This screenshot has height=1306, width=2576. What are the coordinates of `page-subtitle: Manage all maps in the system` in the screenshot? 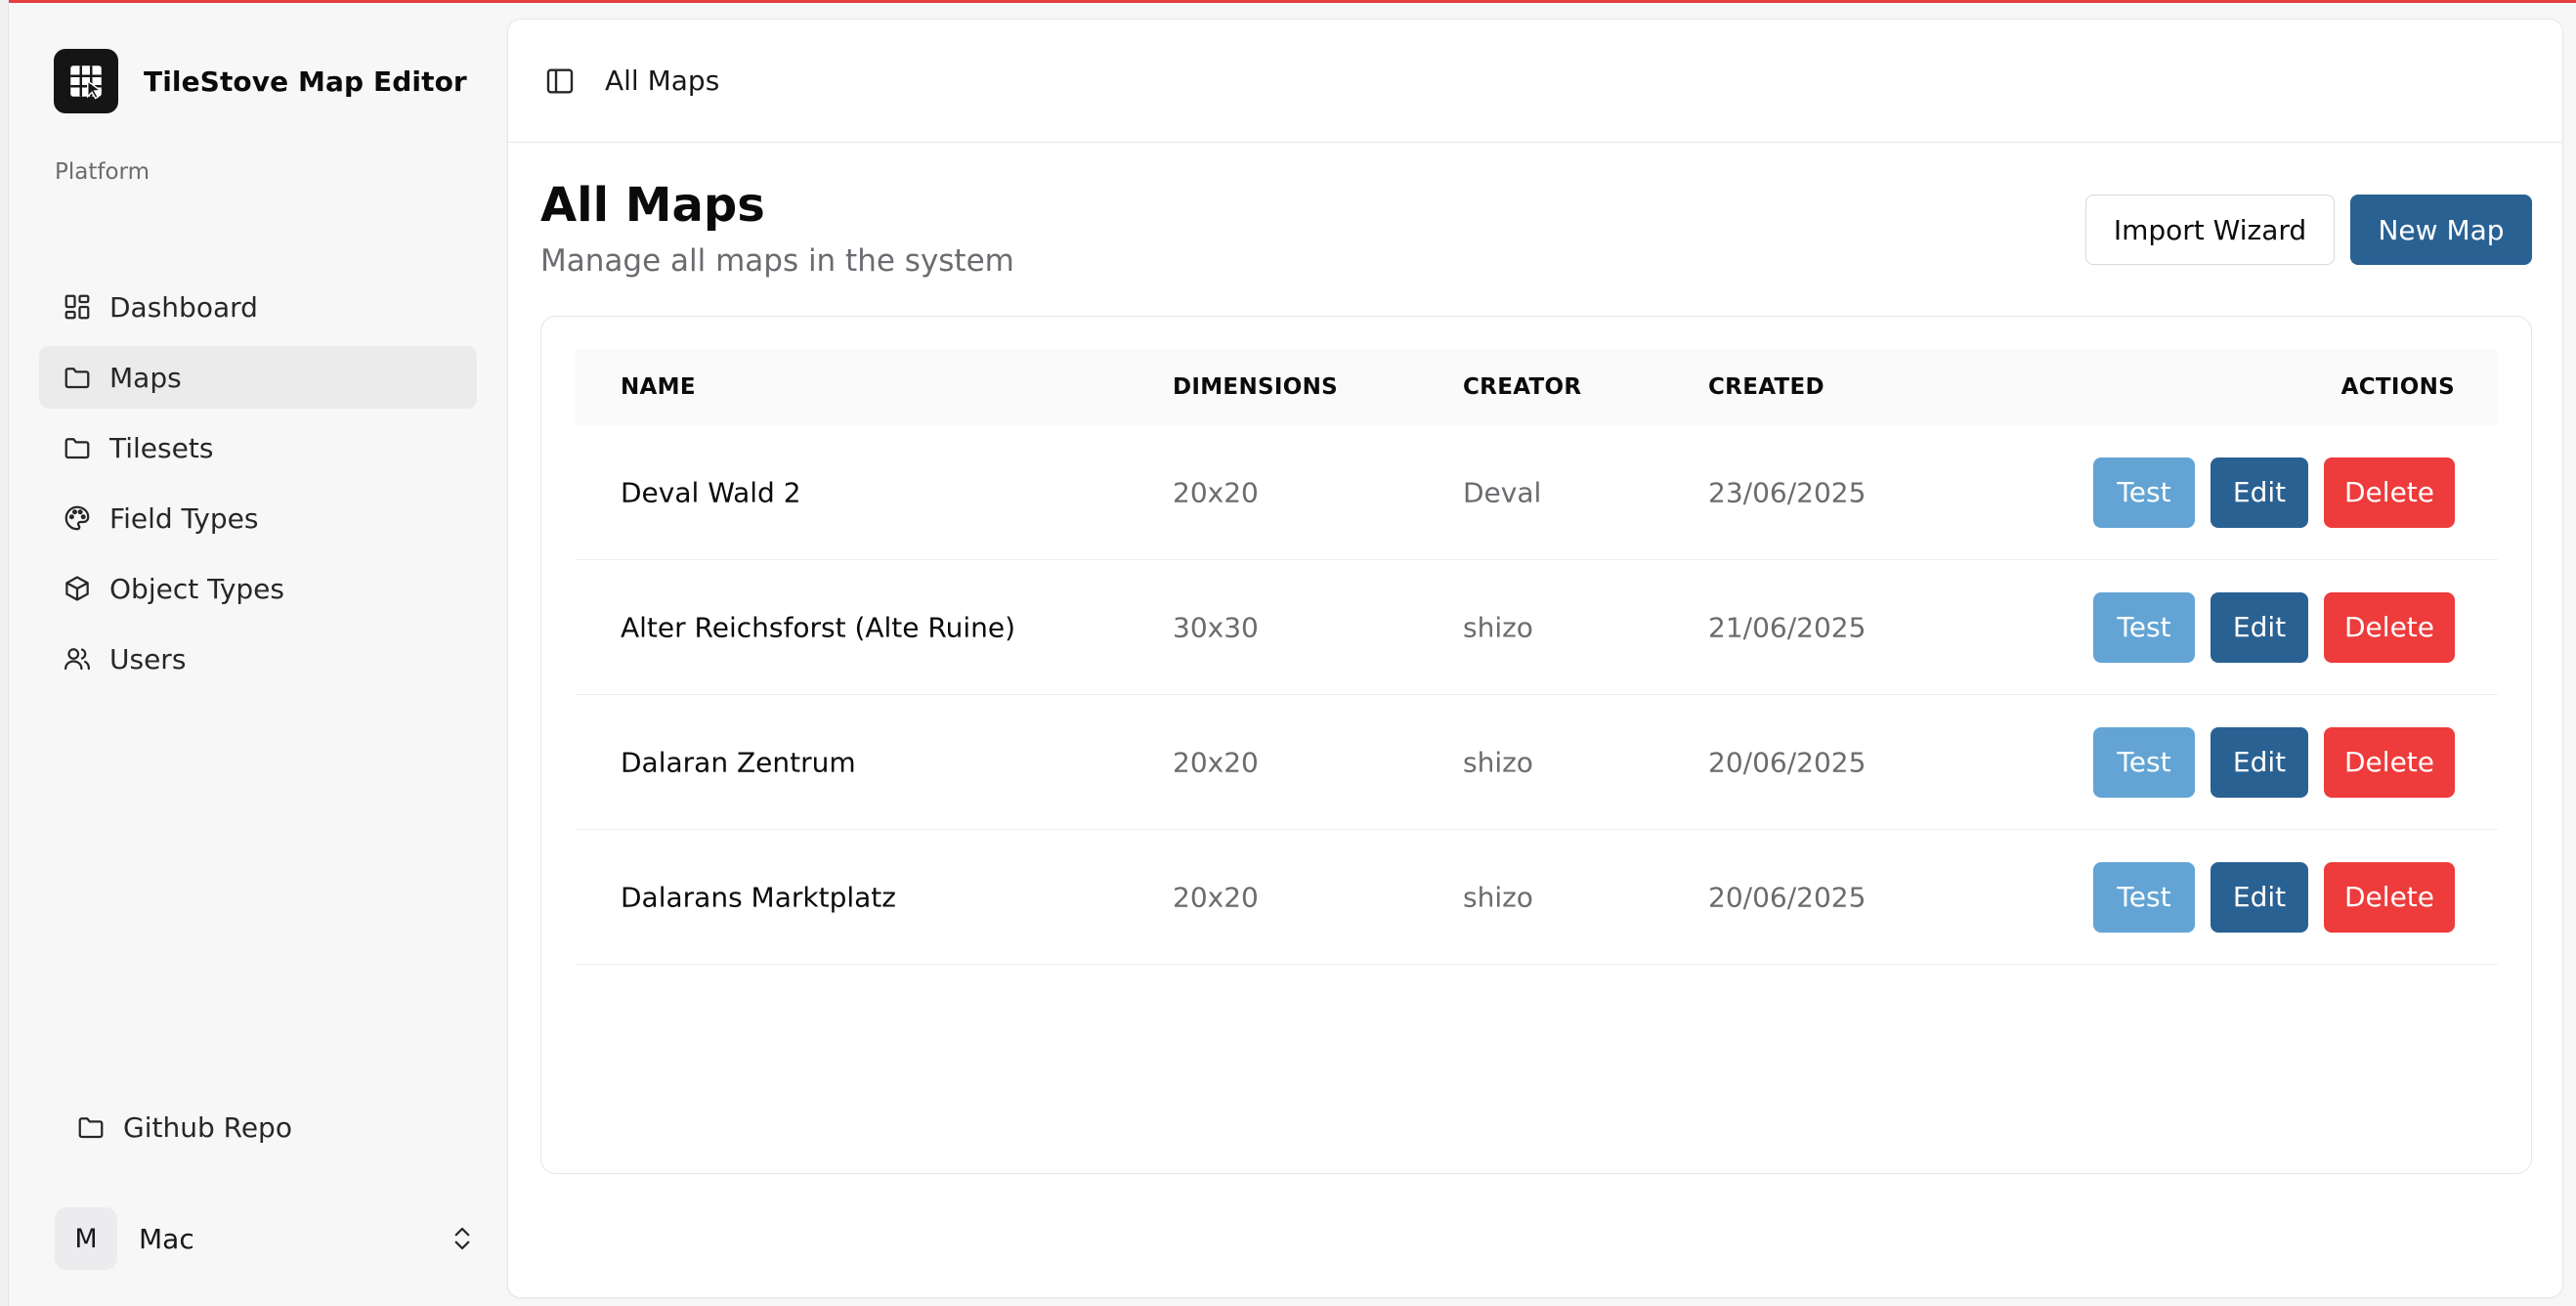 It's located at (777, 261).